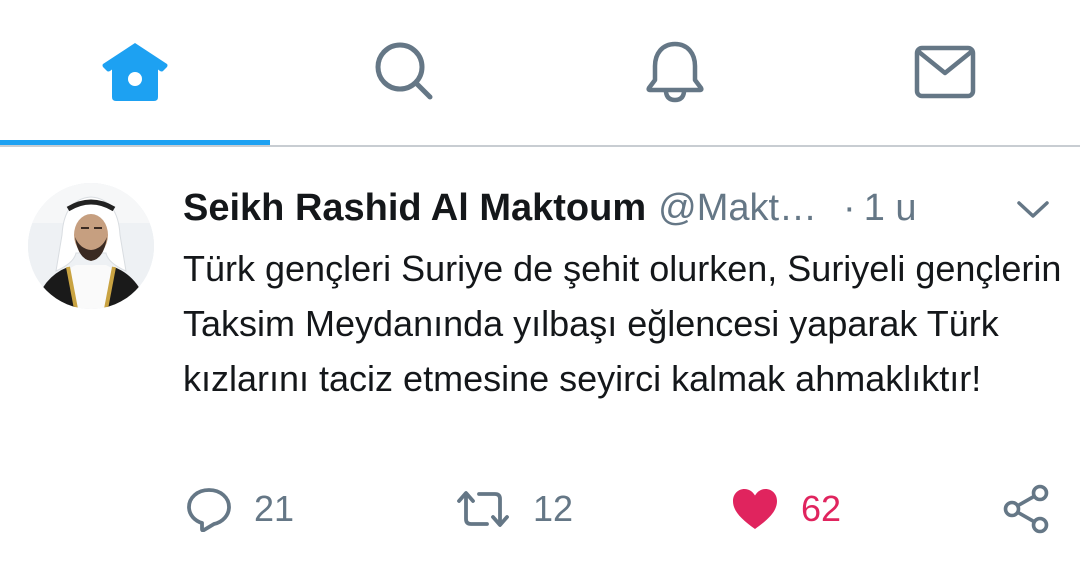 The image size is (1080, 570). I want to click on share-icon, so click(1026, 509).